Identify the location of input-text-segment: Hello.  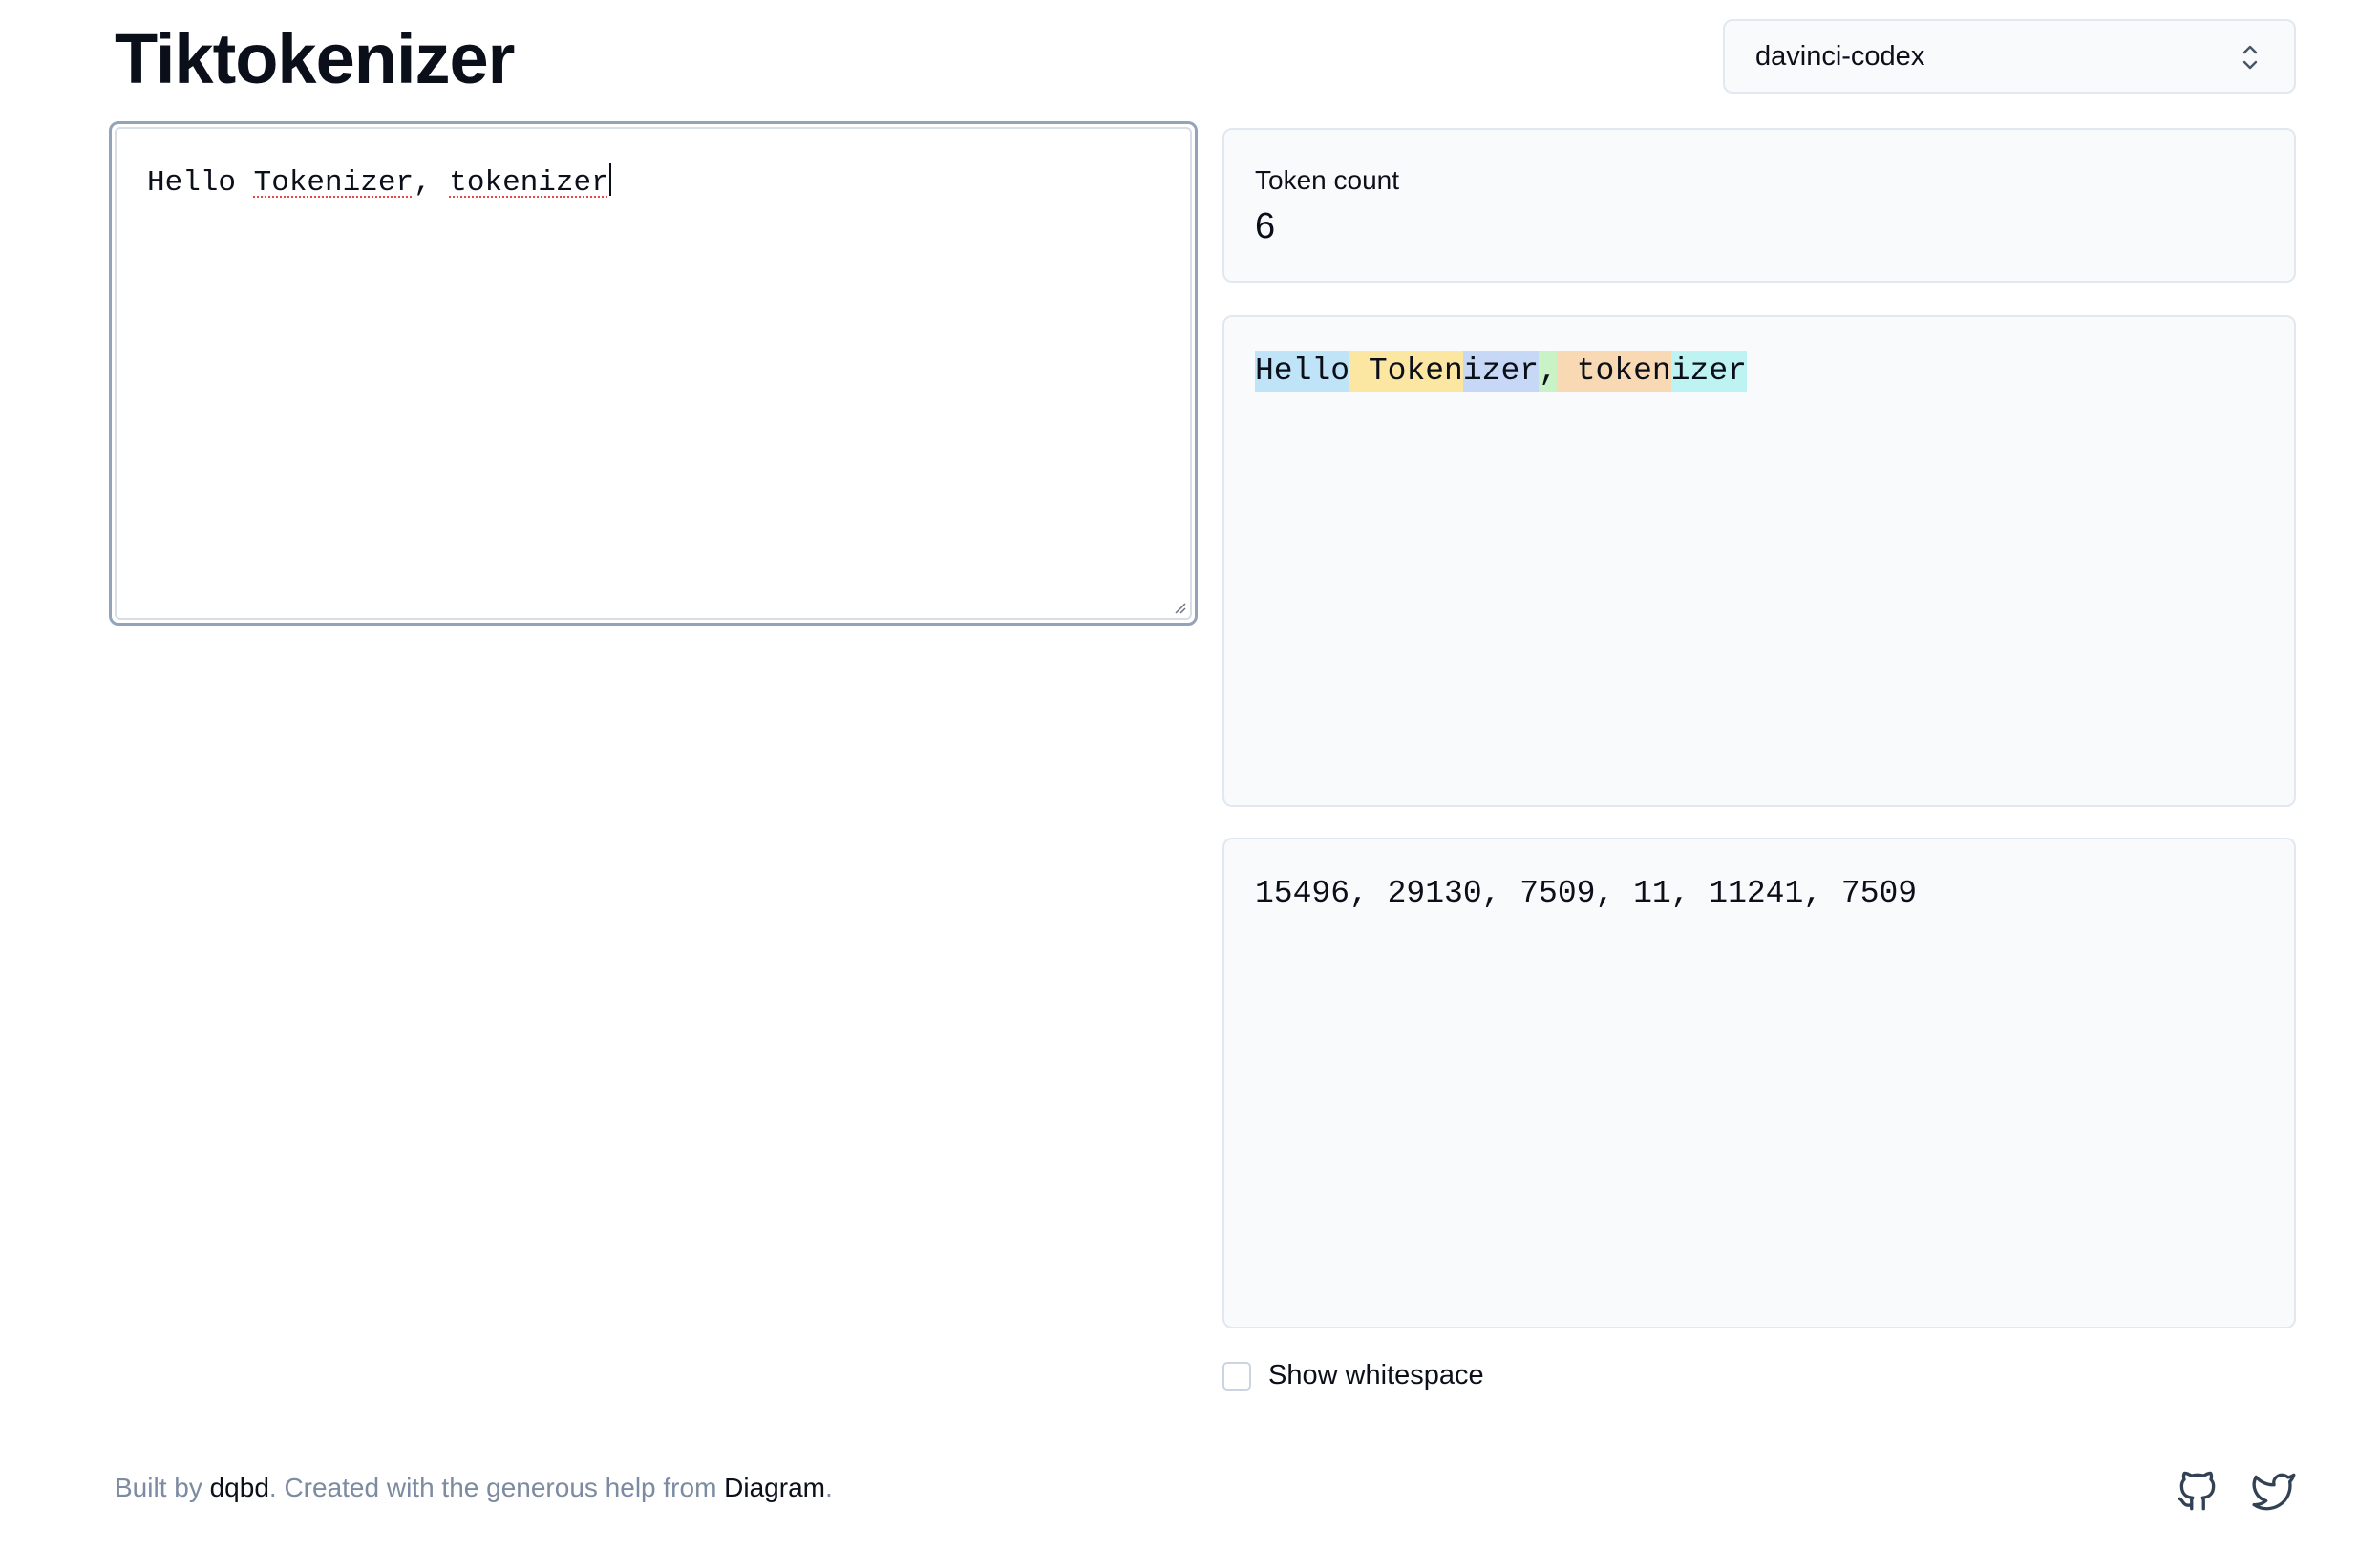
(192, 183).